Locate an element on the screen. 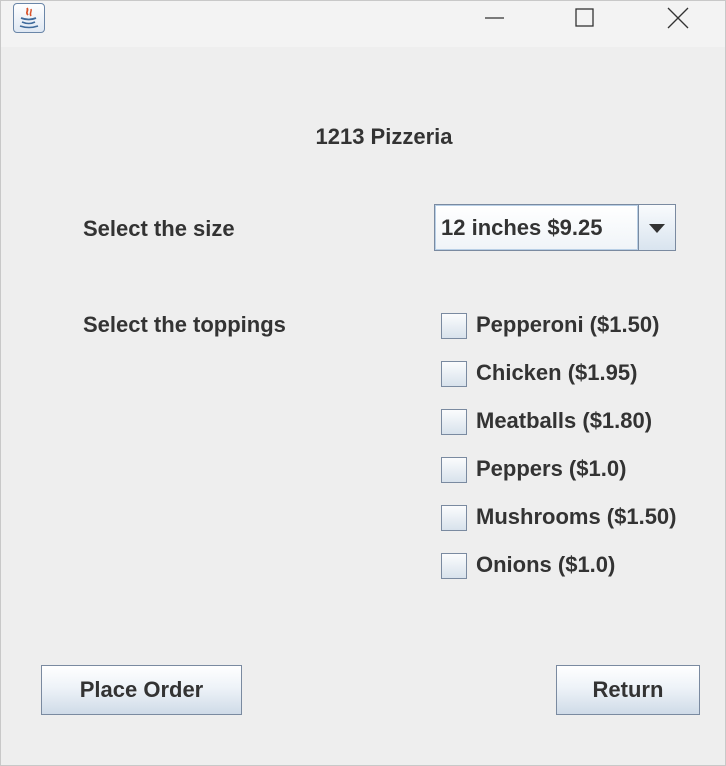  topping-label: Onions ($1.0) is located at coordinates (545, 565).